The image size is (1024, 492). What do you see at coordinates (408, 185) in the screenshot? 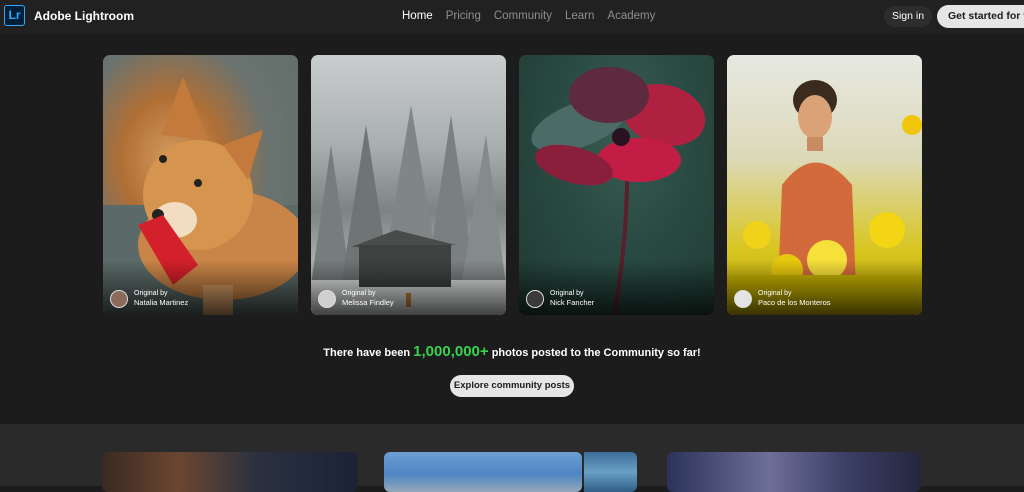
I see `photo-card-snow-cabin: Original by Melissa Findley` at bounding box center [408, 185].